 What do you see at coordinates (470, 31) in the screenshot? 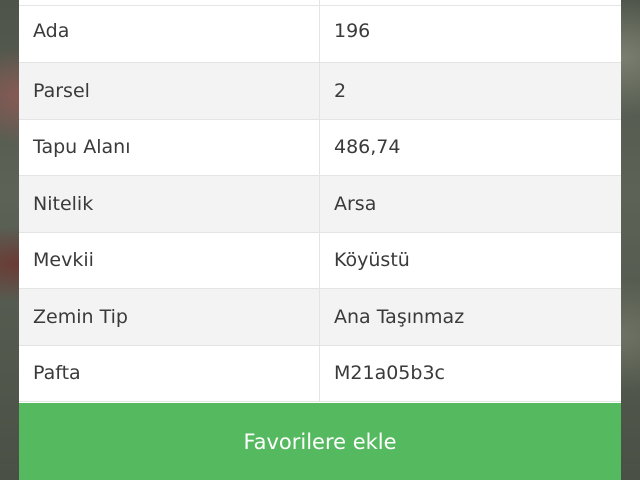
I see `row-value: 196` at bounding box center [470, 31].